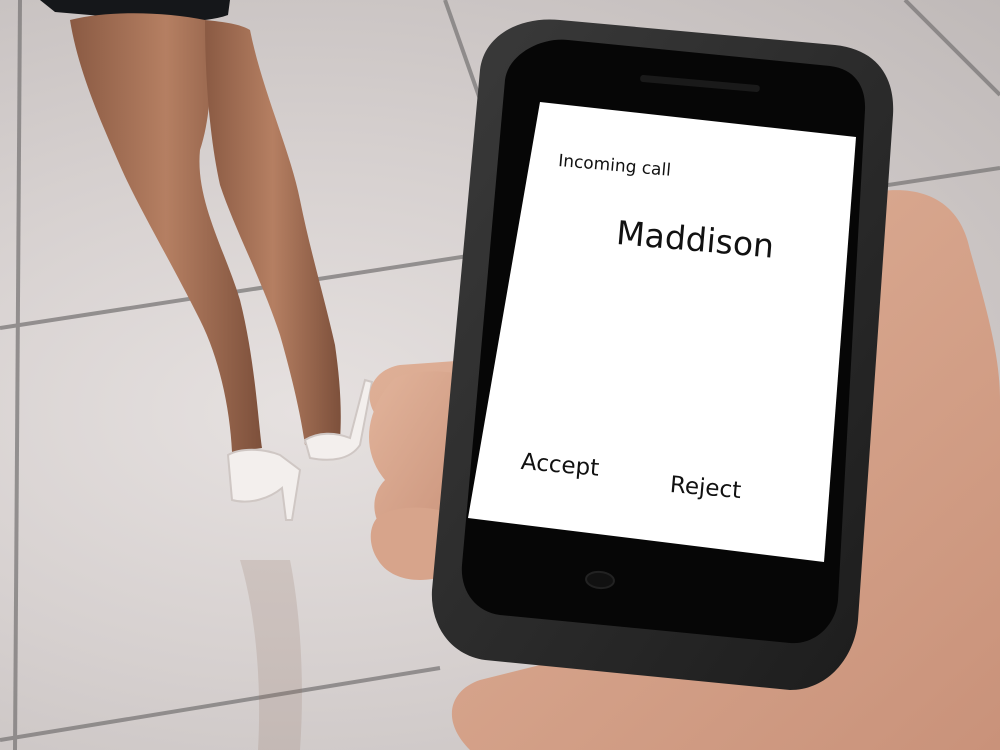 The image size is (1000, 750). I want to click on reject-button: Reject, so click(705, 488).